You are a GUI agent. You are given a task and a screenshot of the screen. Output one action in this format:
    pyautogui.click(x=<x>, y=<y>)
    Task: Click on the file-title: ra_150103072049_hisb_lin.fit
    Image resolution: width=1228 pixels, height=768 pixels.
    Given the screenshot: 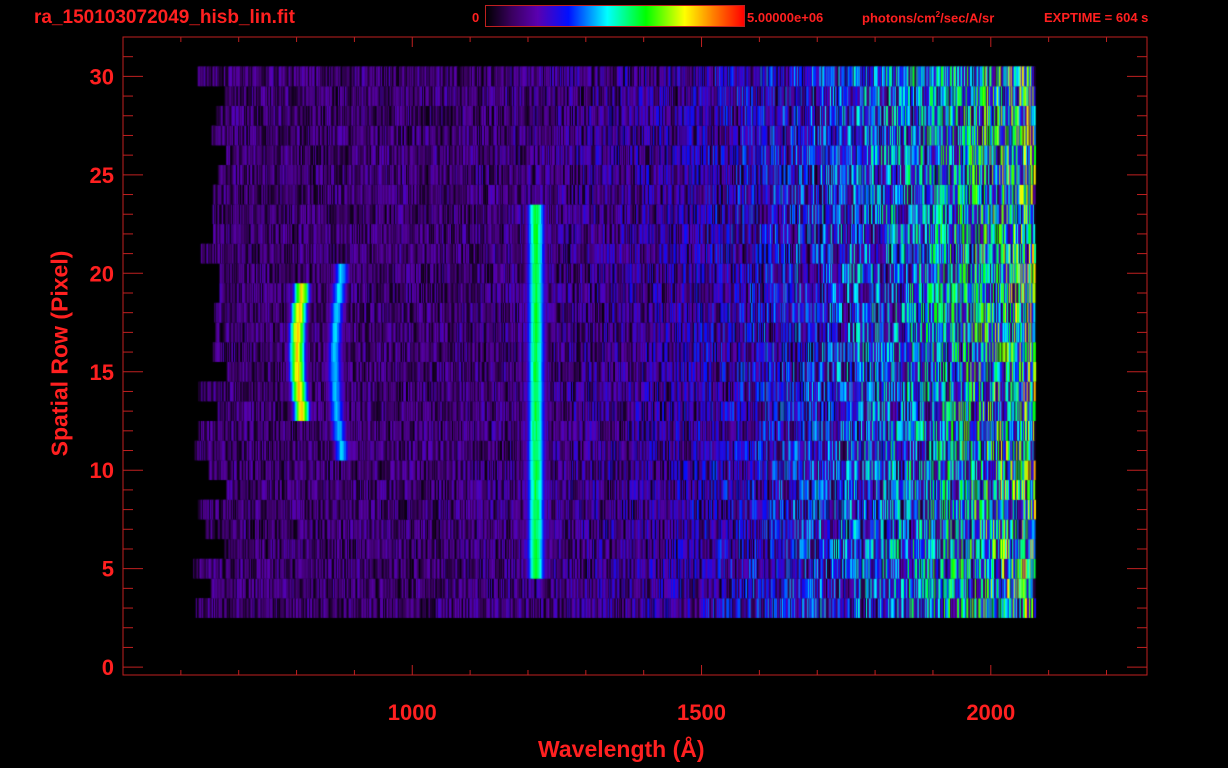 What is the action you would take?
    pyautogui.click(x=164, y=17)
    